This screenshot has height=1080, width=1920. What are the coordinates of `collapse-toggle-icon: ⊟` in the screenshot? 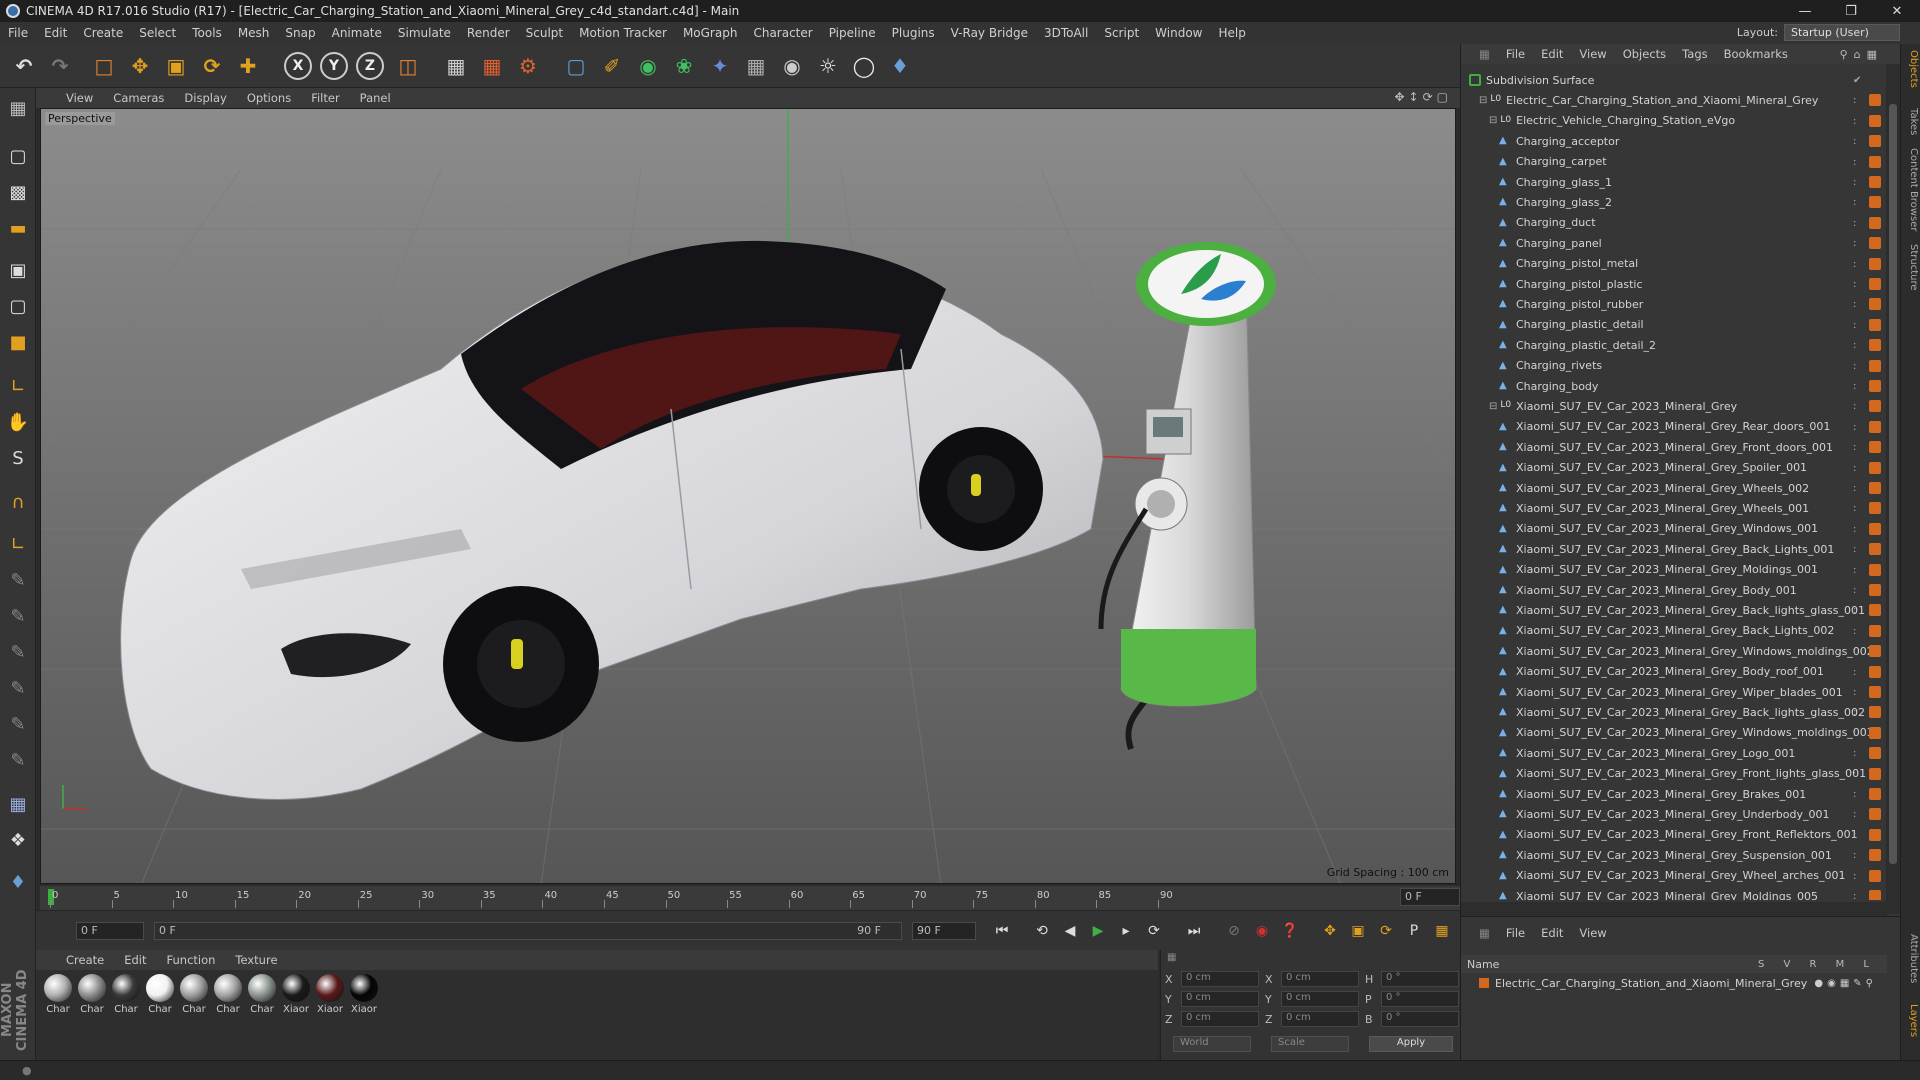 It's located at (1493, 406).